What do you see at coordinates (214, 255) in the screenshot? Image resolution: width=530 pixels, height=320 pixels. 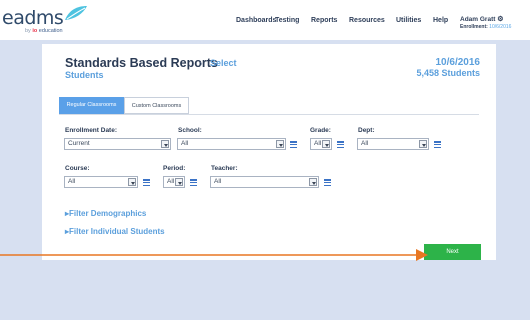 I see `annotation-arrow` at bounding box center [214, 255].